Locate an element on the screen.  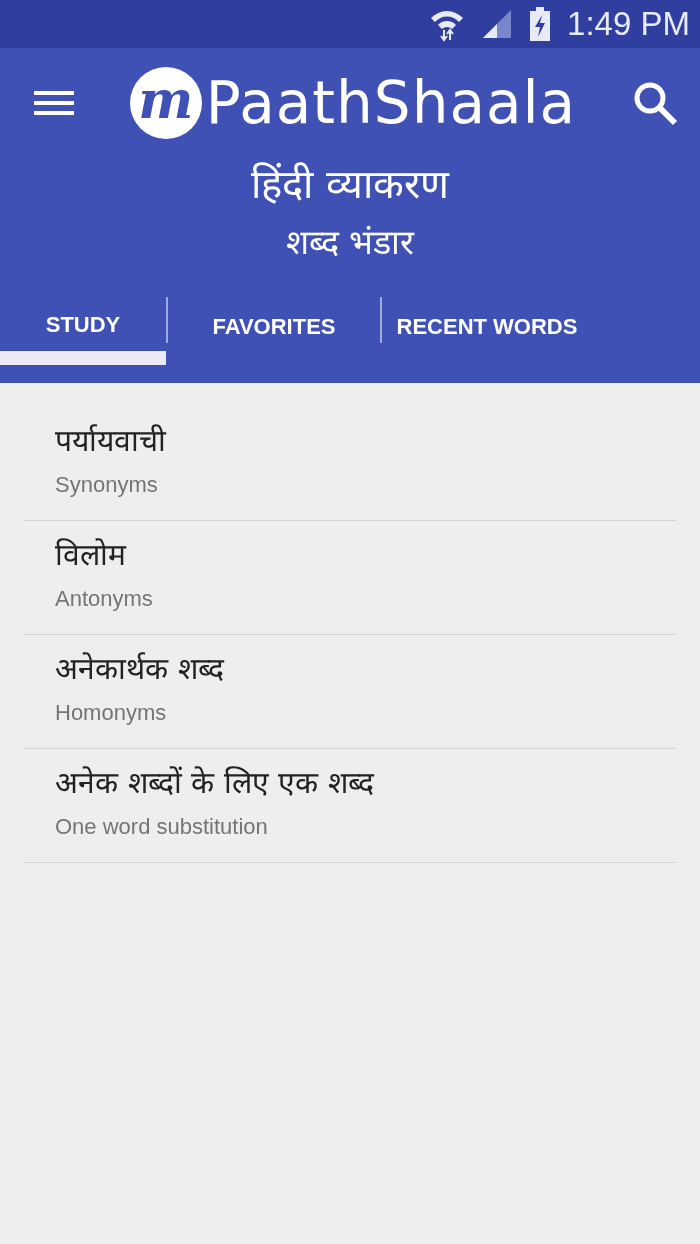
list-item: अनेक शब्दों के लिए एक शब्द One word substitution is located at coordinates (350, 806).